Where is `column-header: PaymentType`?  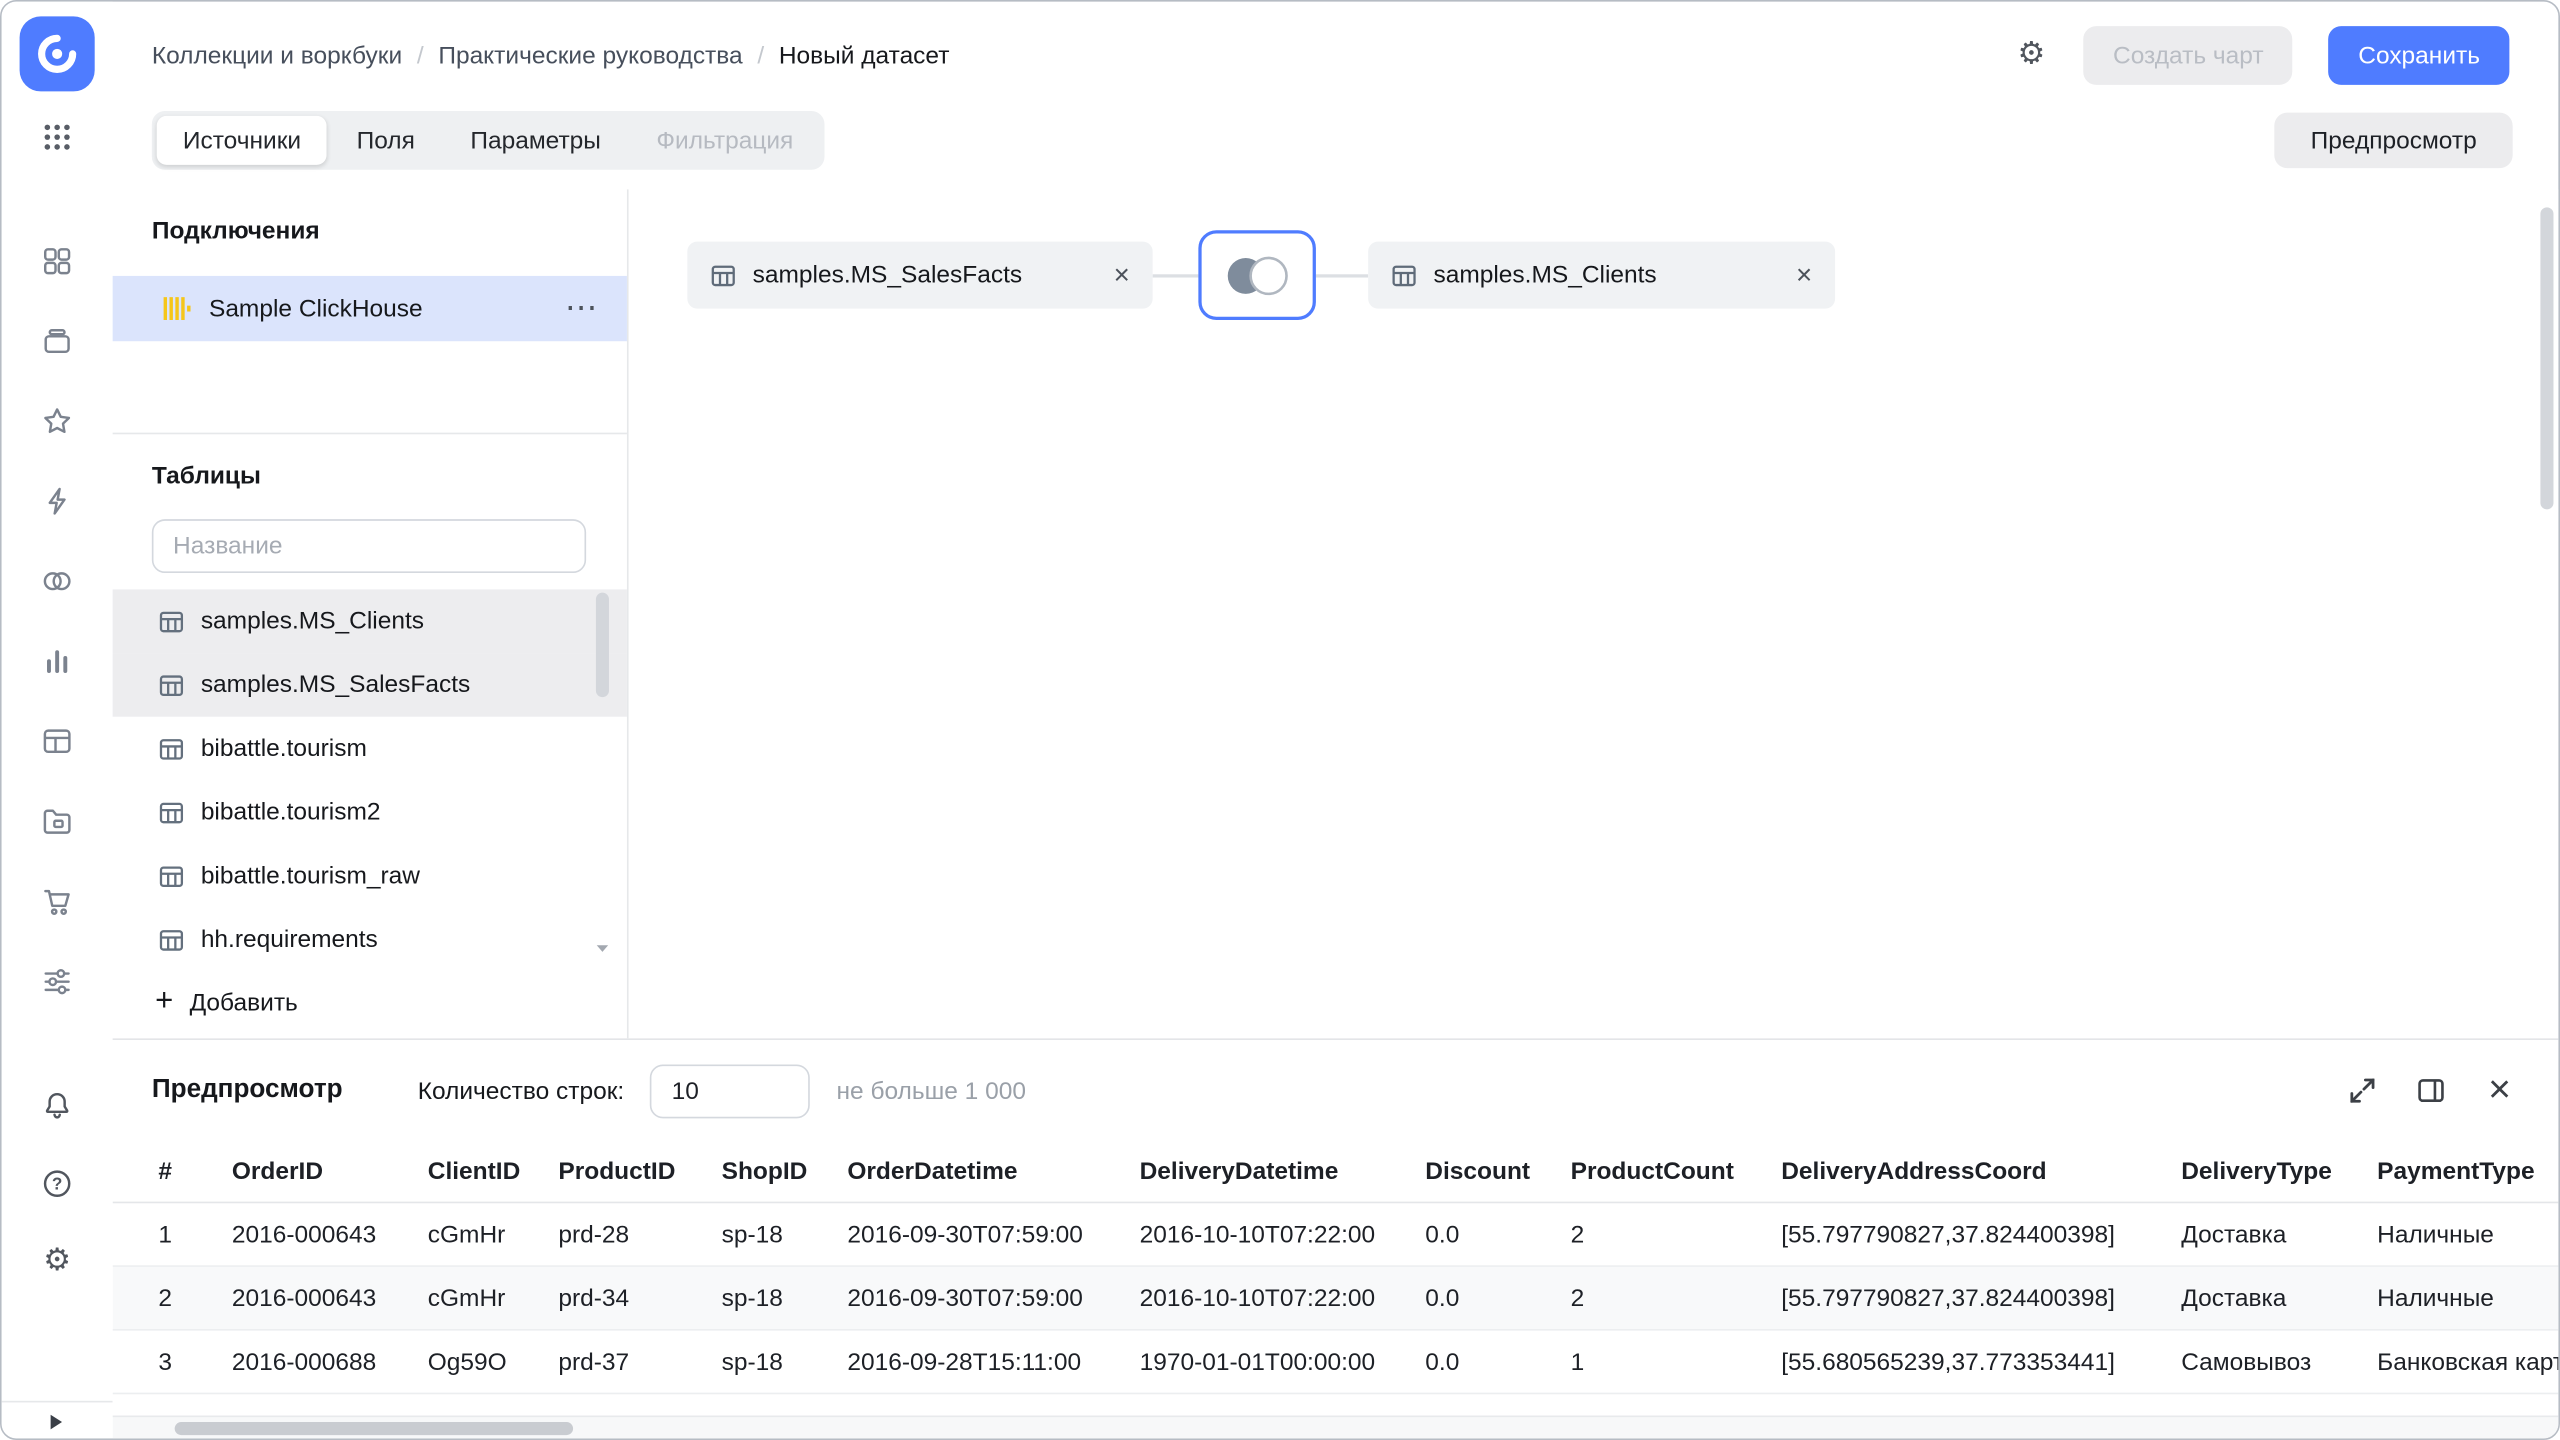 column-header: PaymentType is located at coordinates (2456, 1171).